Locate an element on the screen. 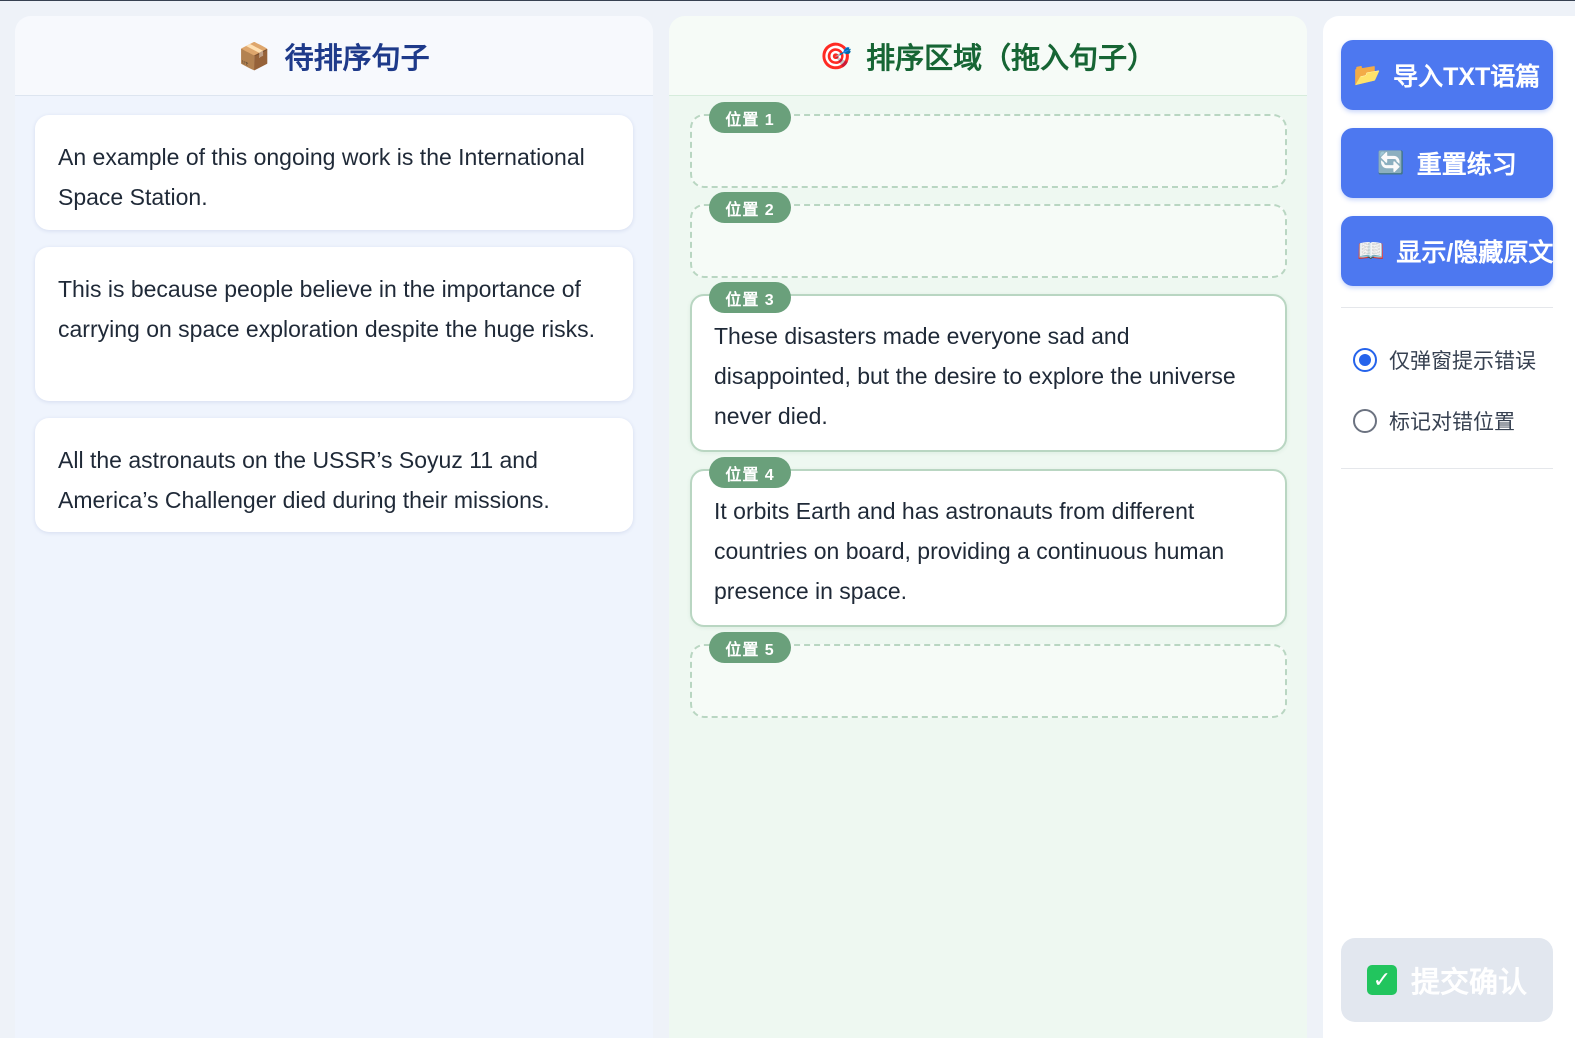 Image resolution: width=1575 pixels, height=1038 pixels. submit-label: 提交确认 is located at coordinates (1468, 983).